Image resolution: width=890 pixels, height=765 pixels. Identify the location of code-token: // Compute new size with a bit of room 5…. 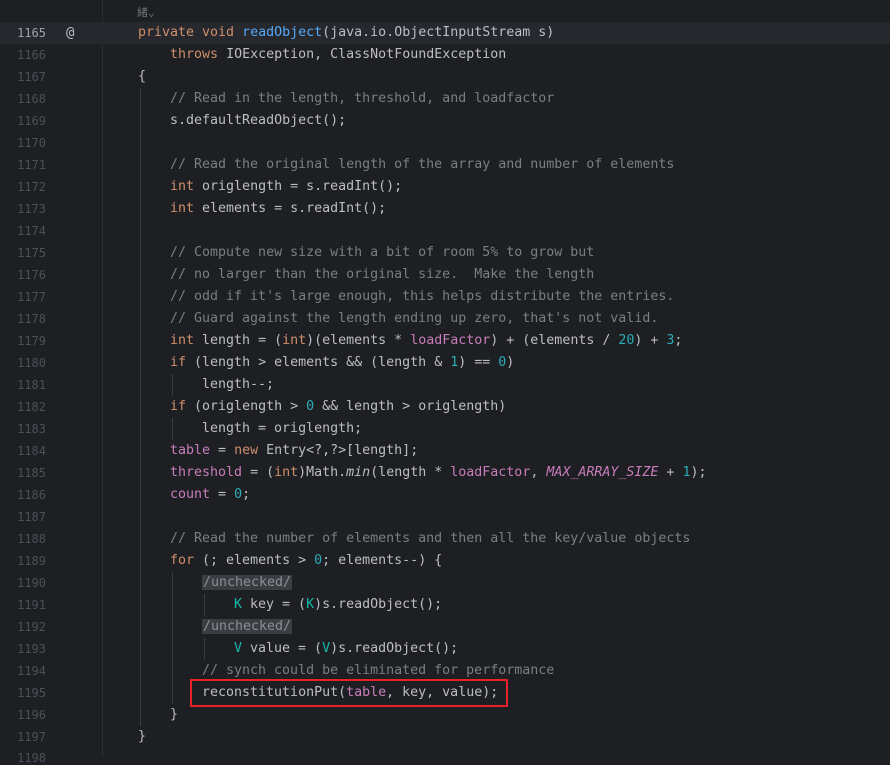
(382, 252).